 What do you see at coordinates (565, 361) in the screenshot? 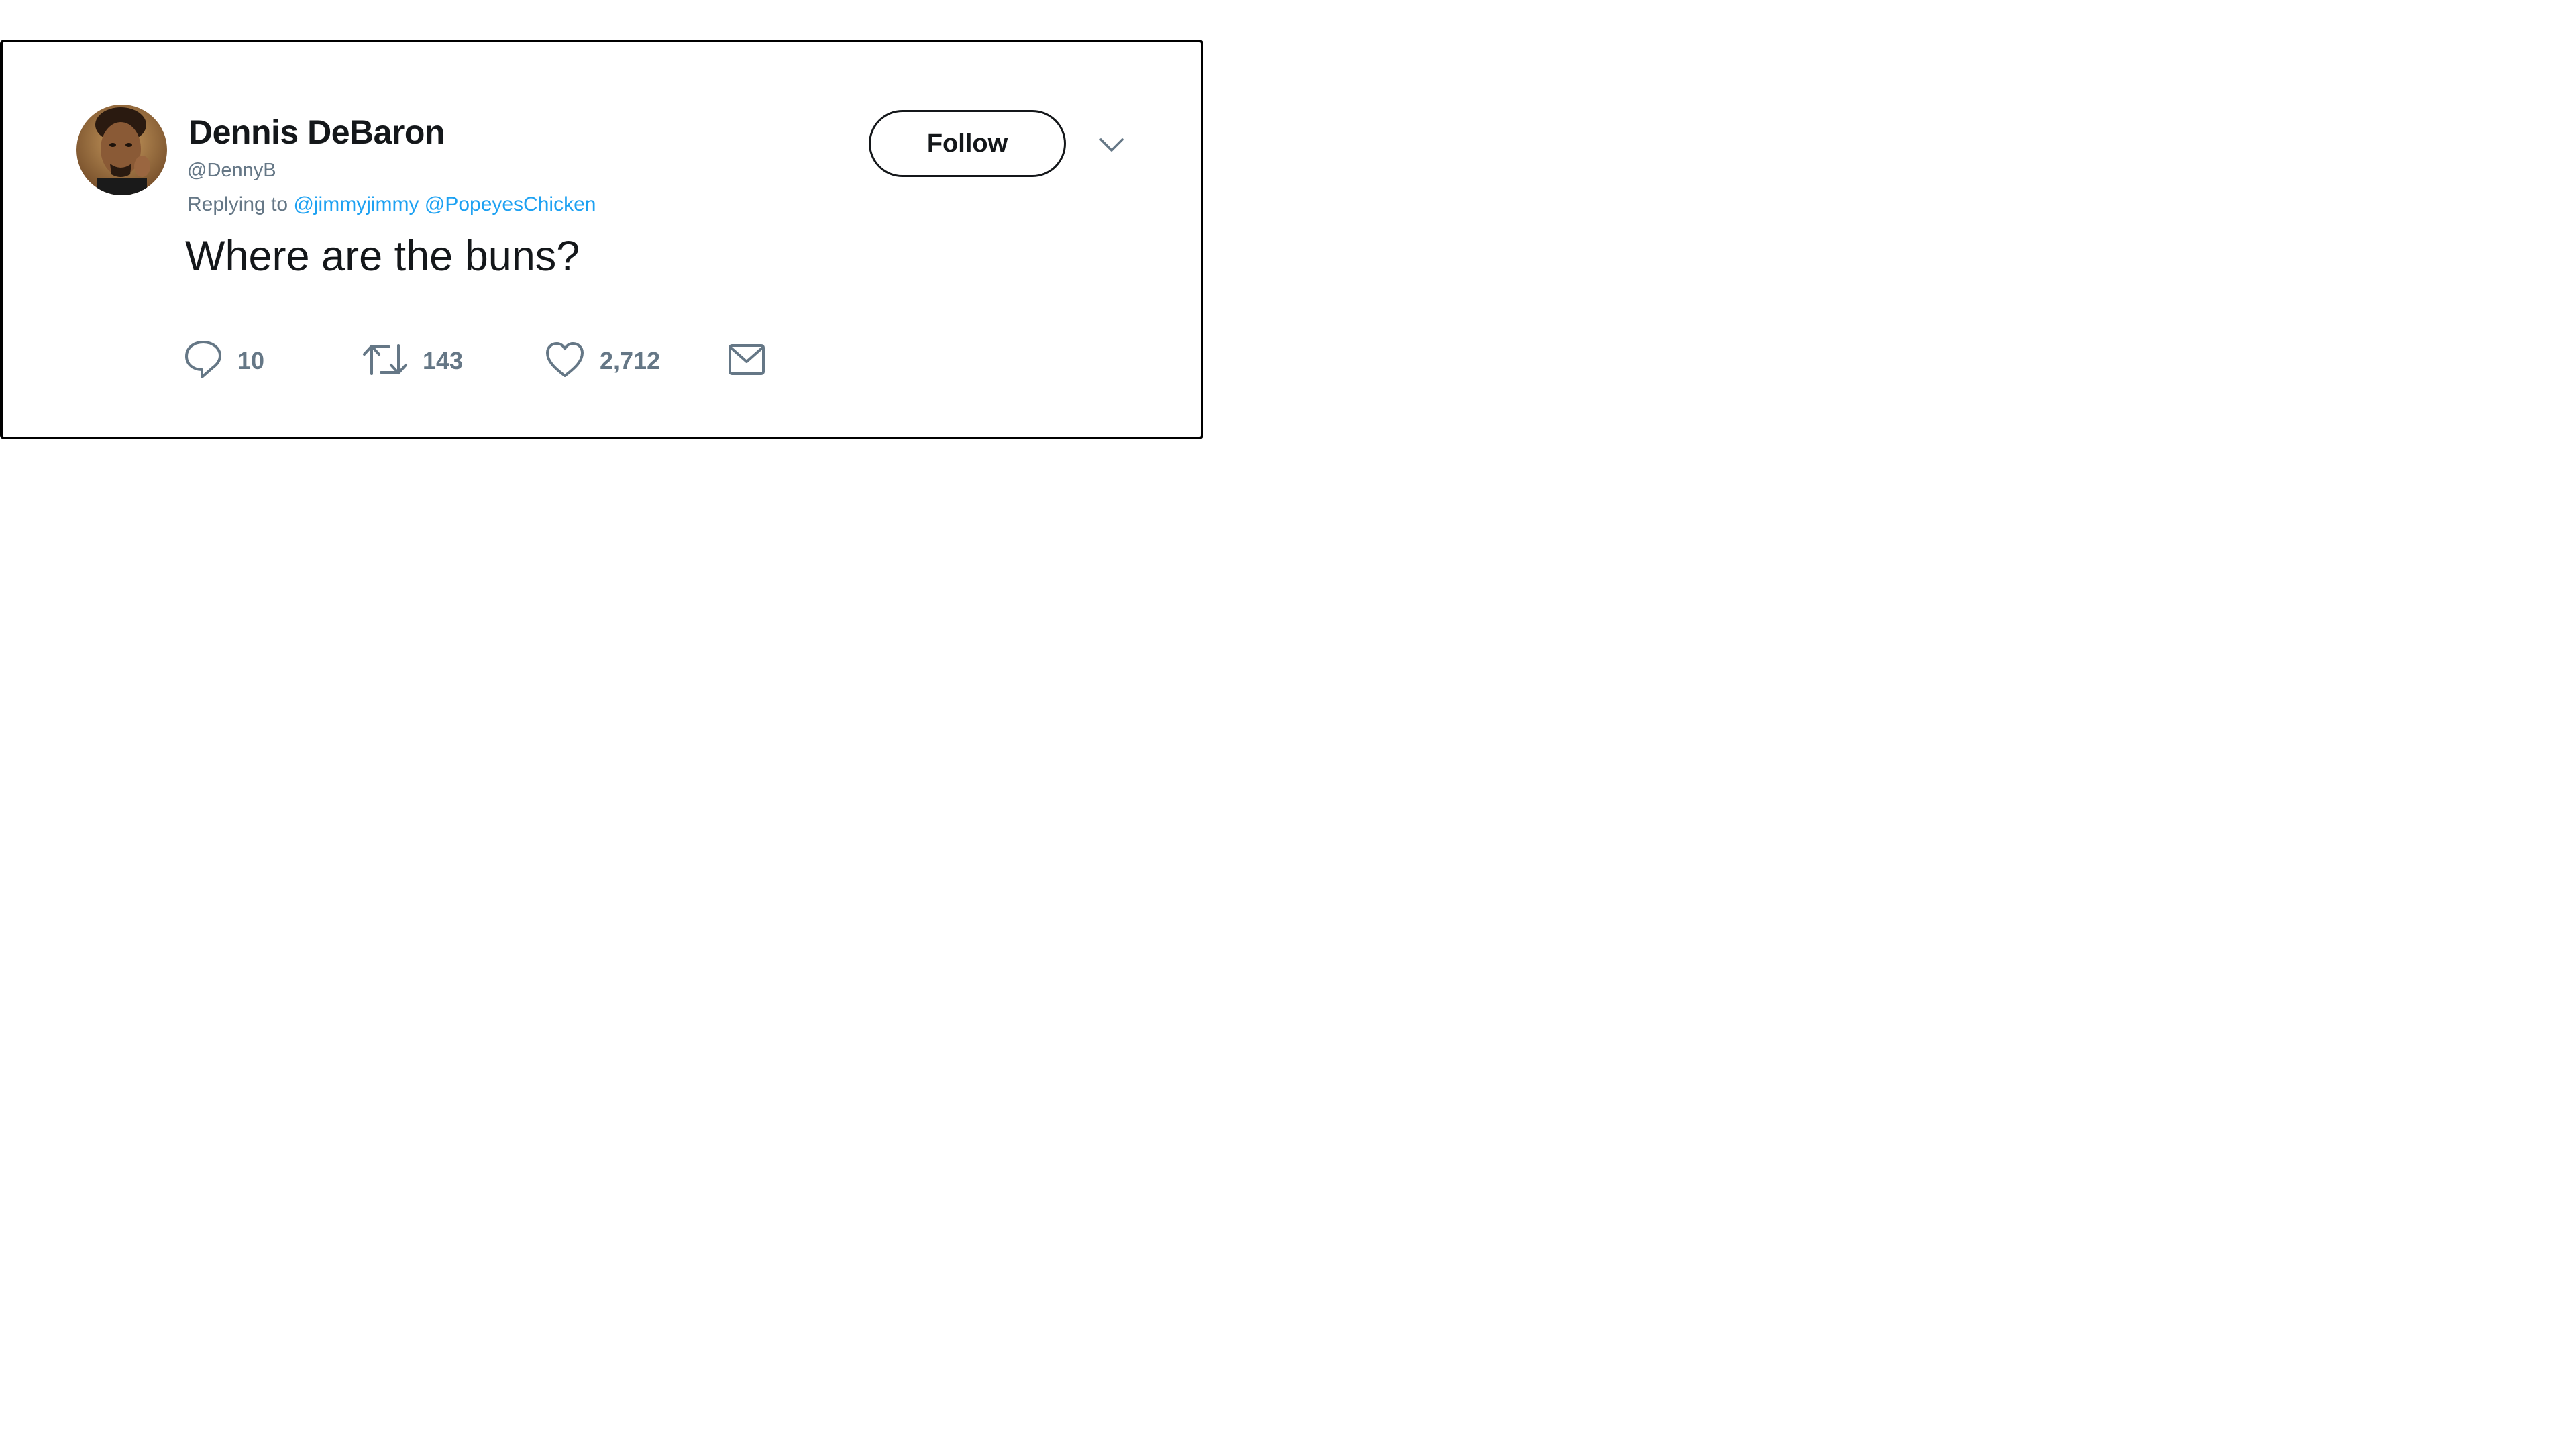
I see `like-icon` at bounding box center [565, 361].